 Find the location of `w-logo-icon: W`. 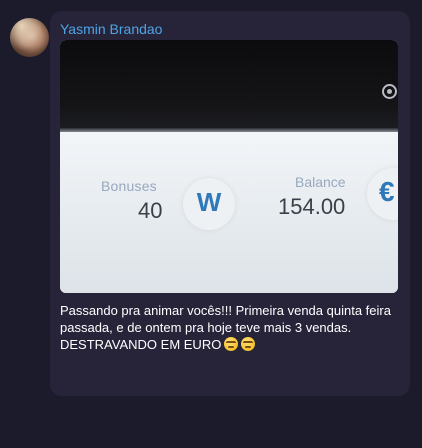

w-logo-icon: W is located at coordinates (209, 204).